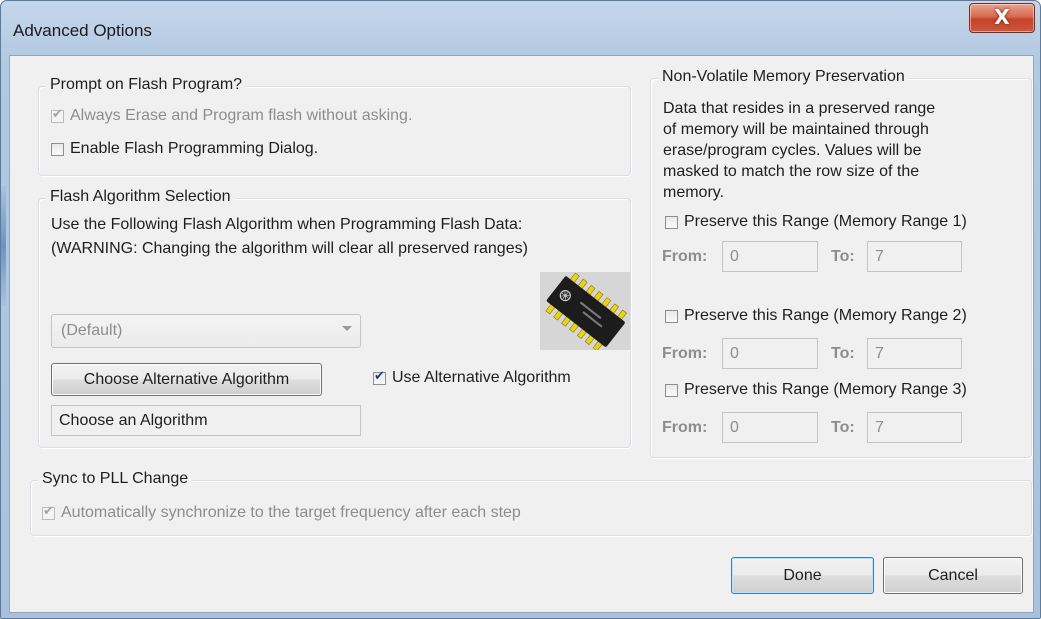  Describe the element at coordinates (770, 427) in the screenshot. I see `range-3-from-field: 0` at that location.